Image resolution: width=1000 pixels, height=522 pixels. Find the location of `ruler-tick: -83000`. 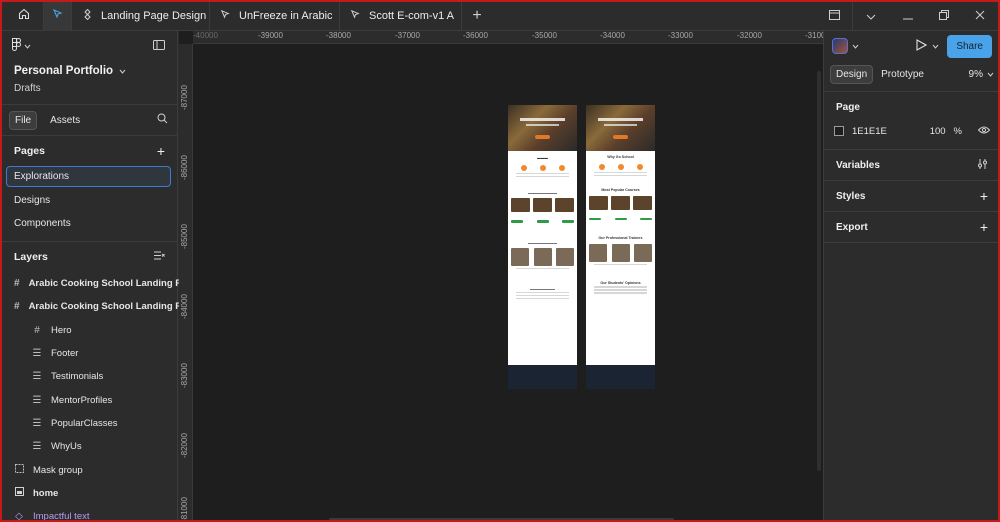

ruler-tick: -83000 is located at coordinates (184, 375).